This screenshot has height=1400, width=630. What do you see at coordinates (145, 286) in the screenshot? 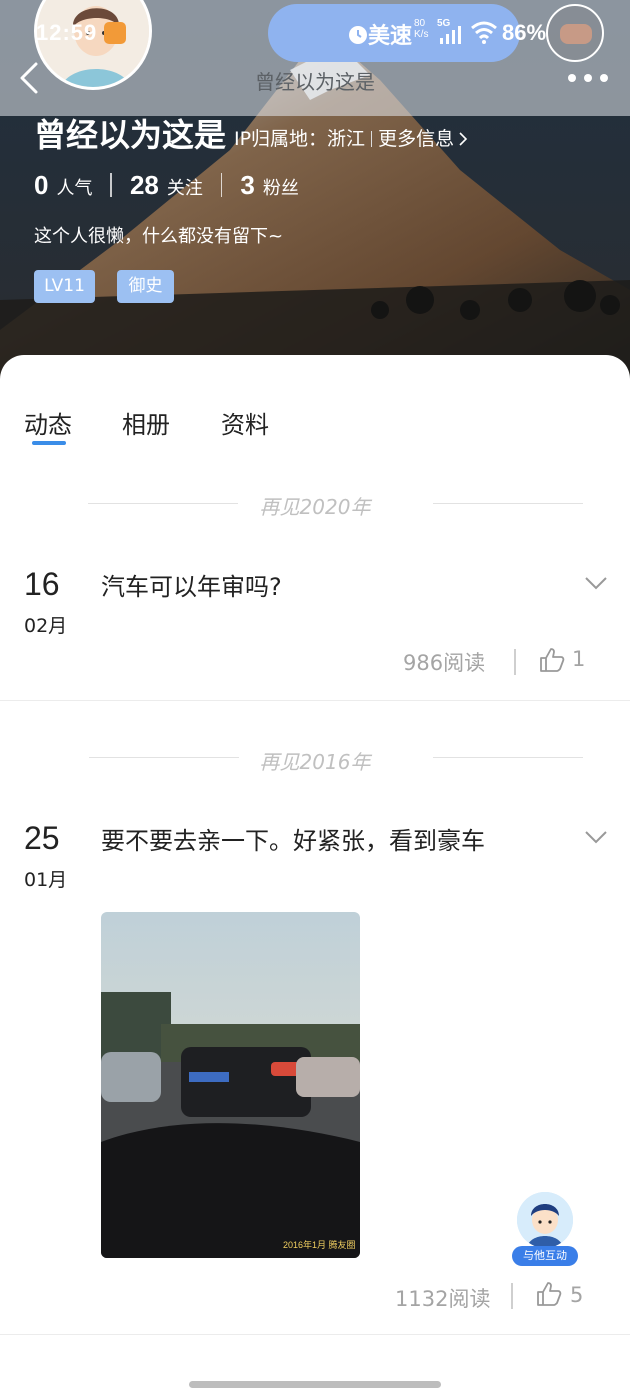
I see `role-badge: 御史` at bounding box center [145, 286].